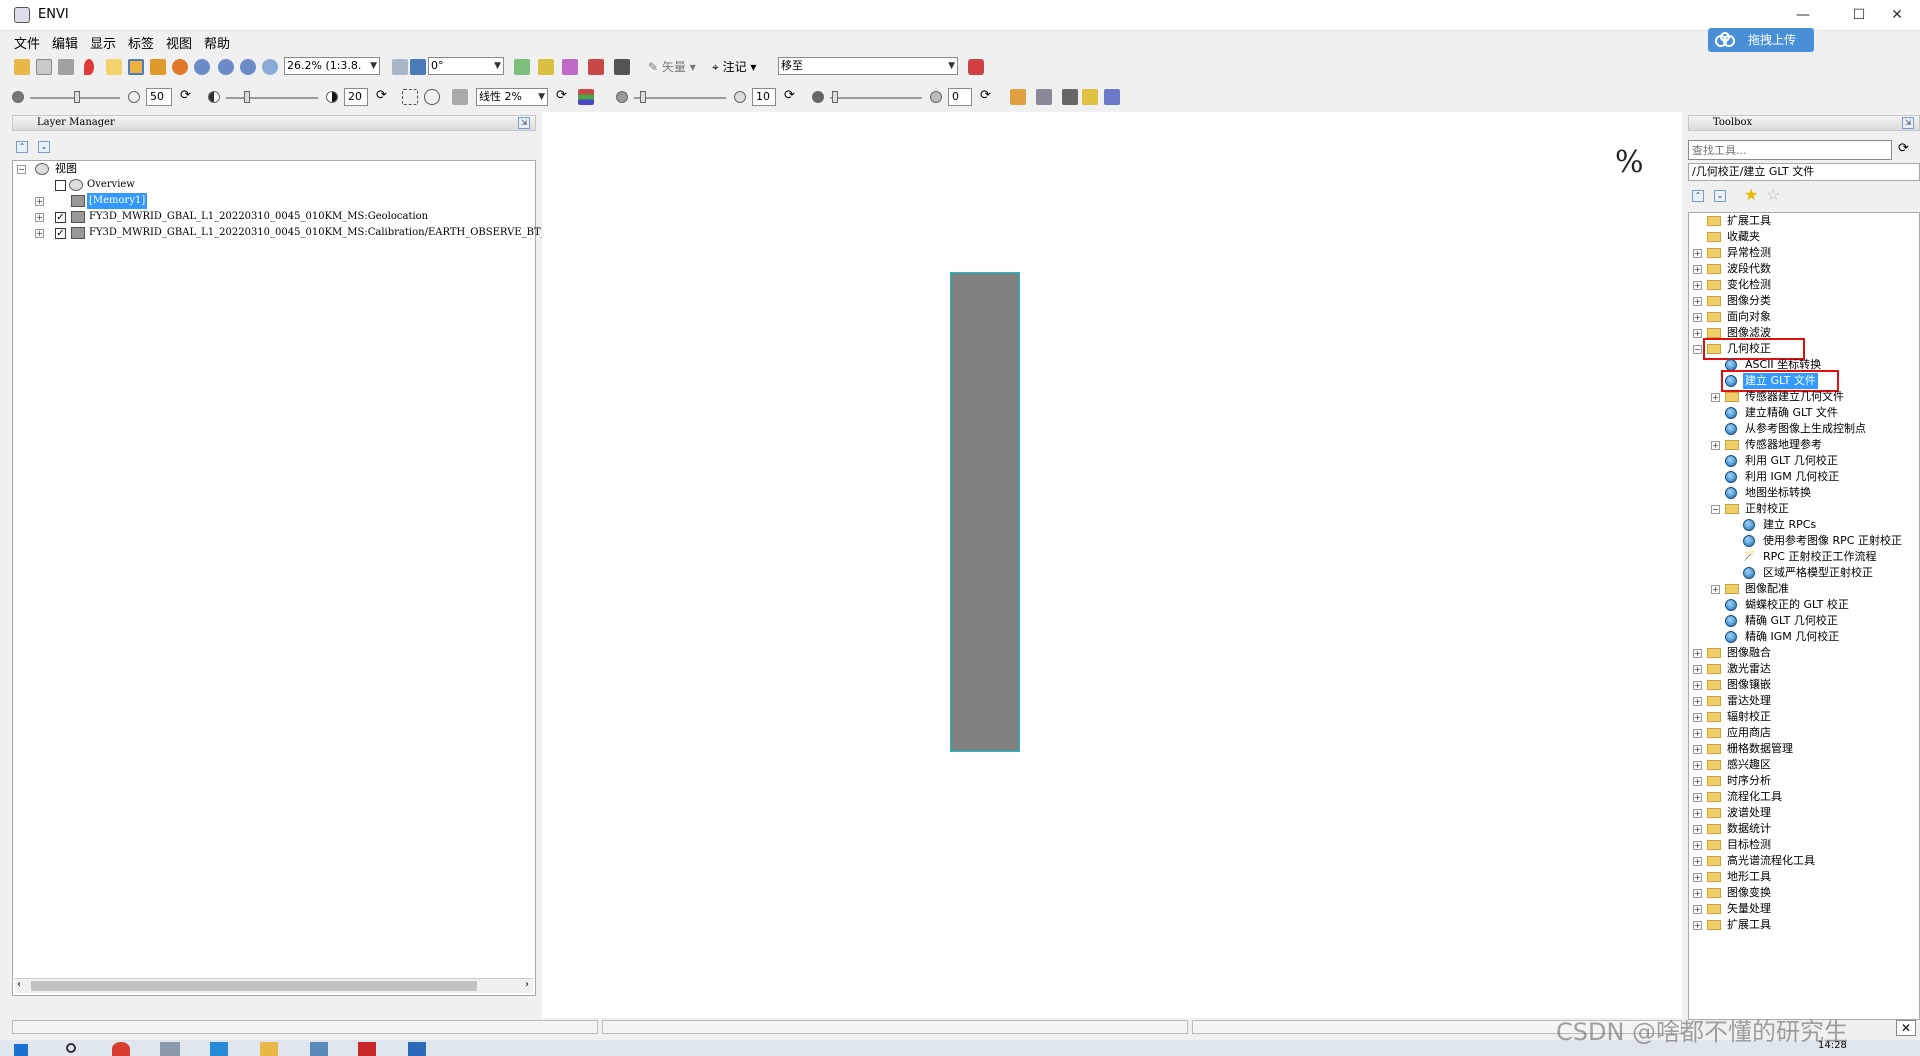 The width and height of the screenshot is (1920, 1056). Describe the element at coordinates (1804, 797) in the screenshot. I see `toolbox-folder: + 流程化工具` at that location.